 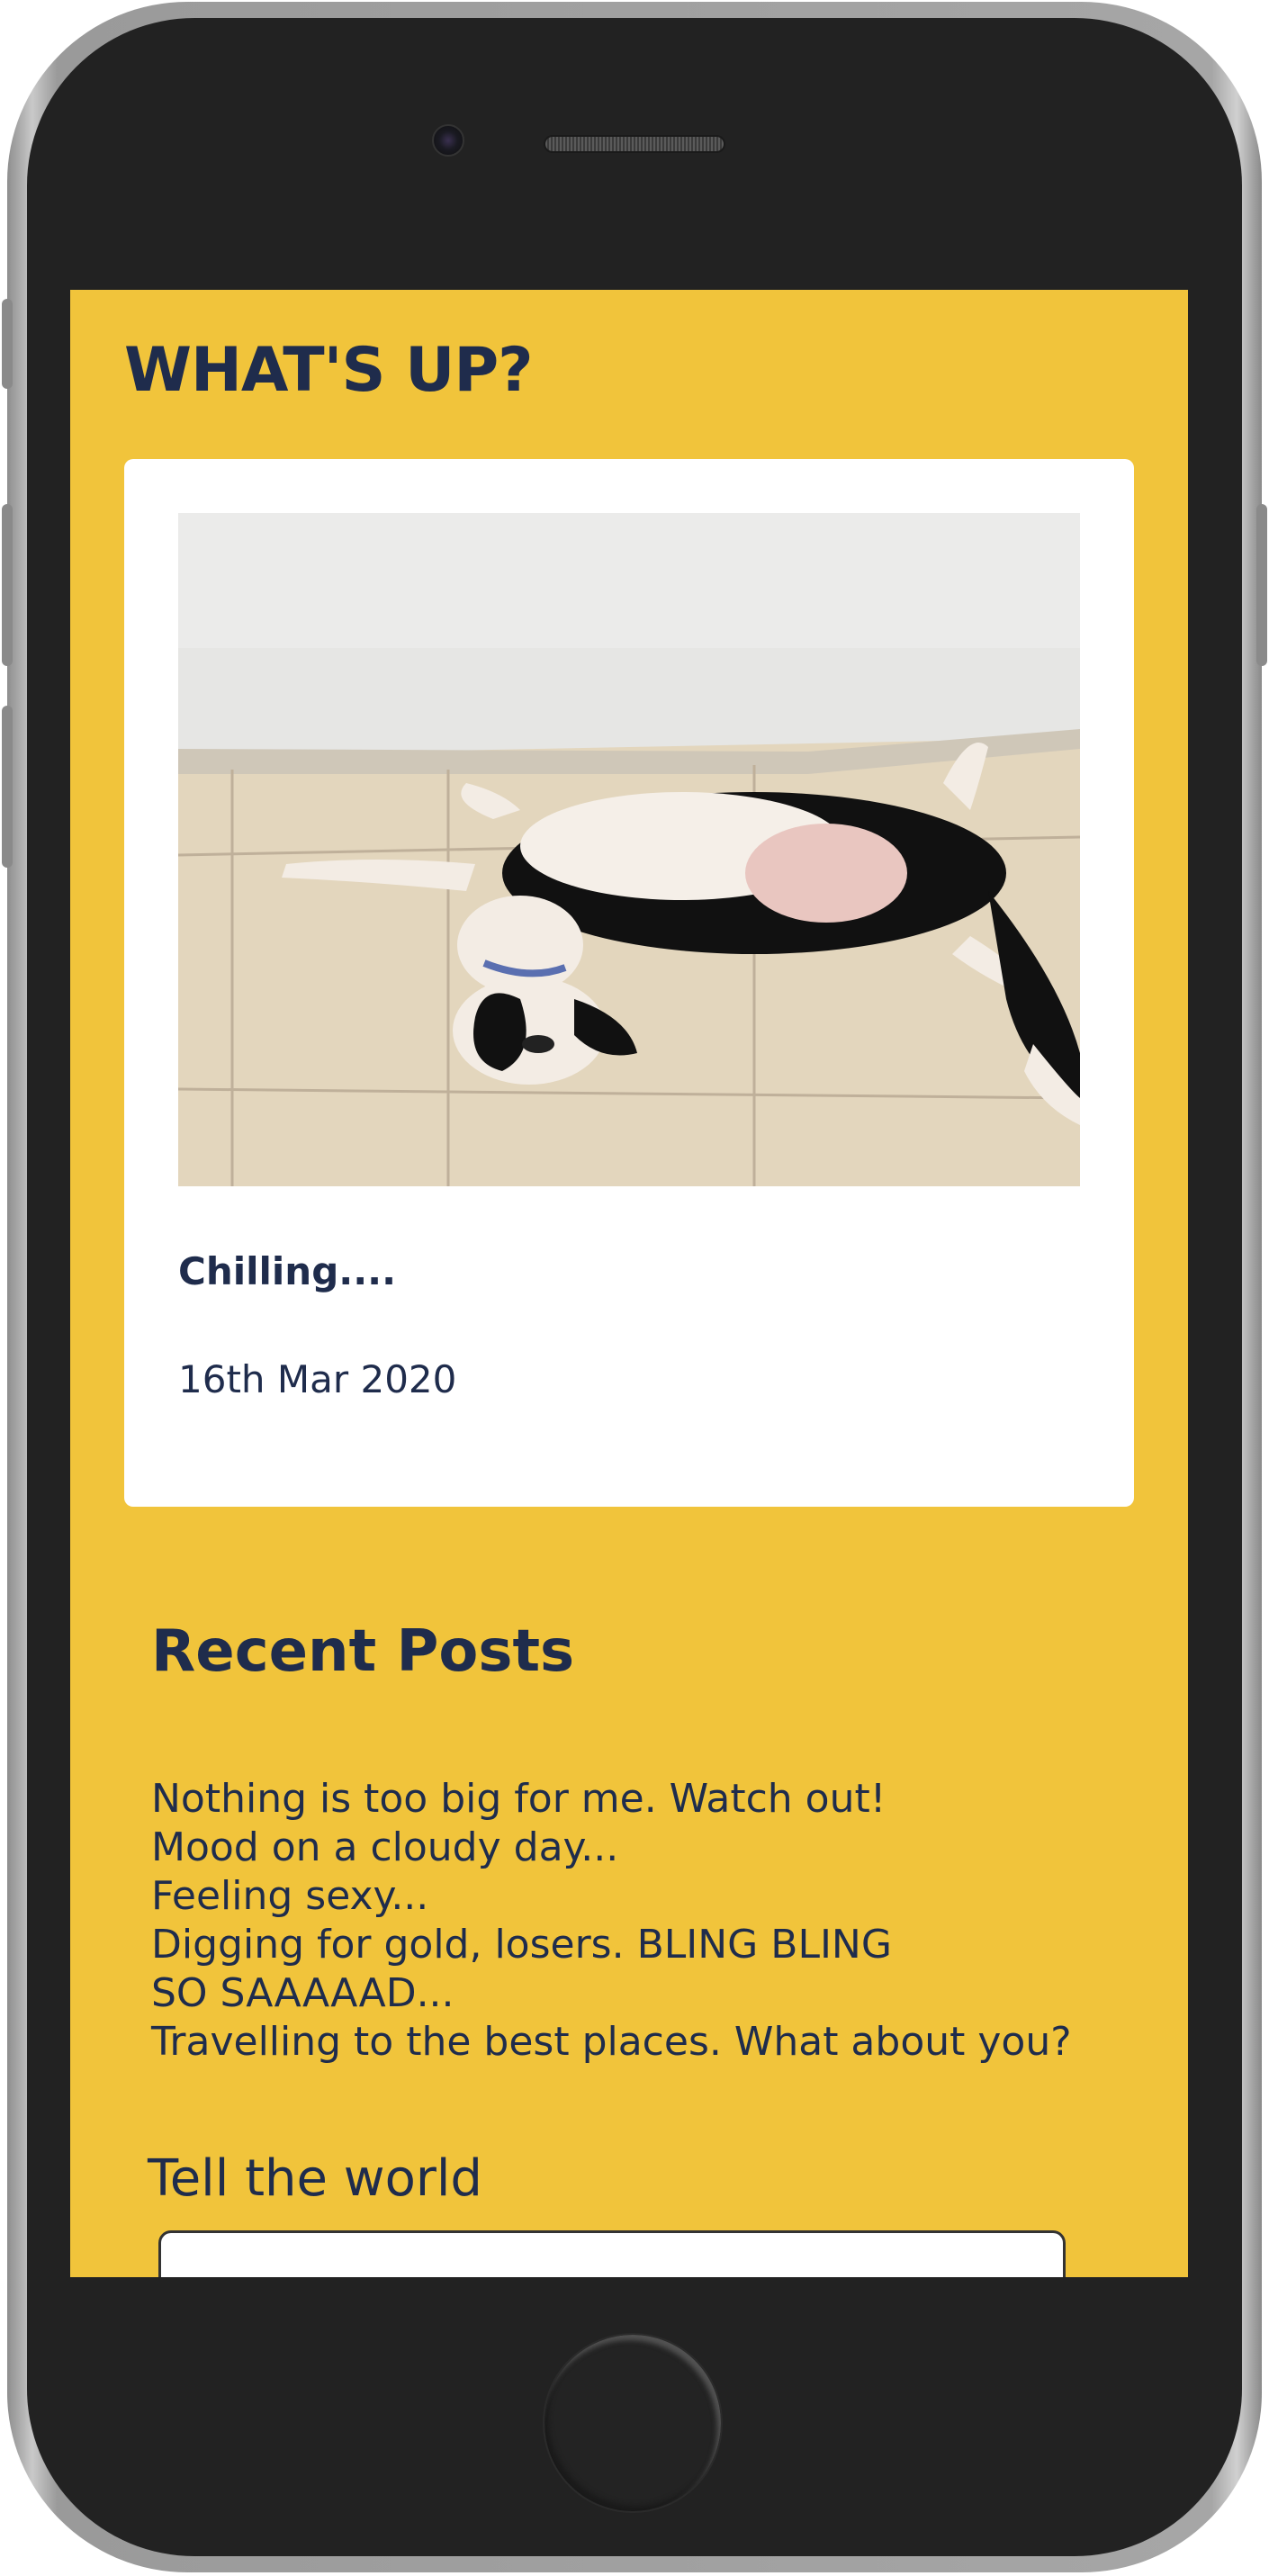 What do you see at coordinates (633, 2423) in the screenshot?
I see `home-button` at bounding box center [633, 2423].